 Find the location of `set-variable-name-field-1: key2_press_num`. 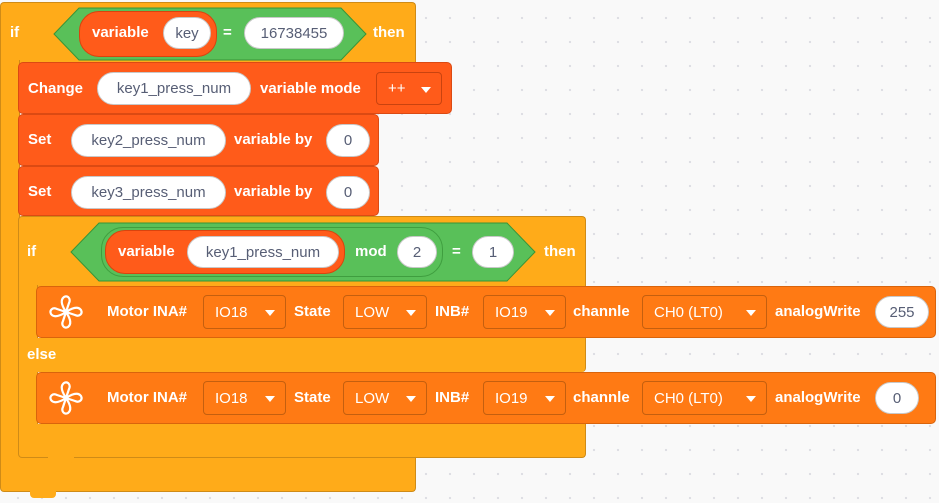

set-variable-name-field-1: key2_press_num is located at coordinates (148, 140).